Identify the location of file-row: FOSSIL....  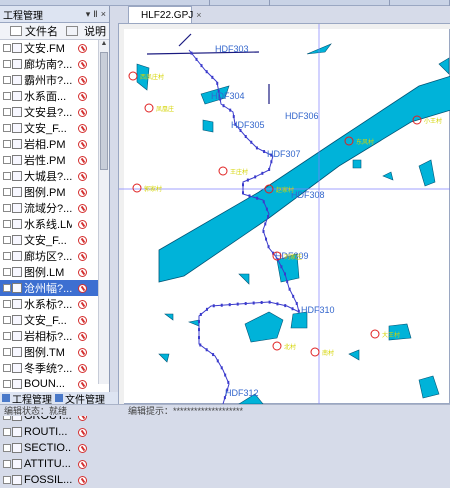
(54, 480).